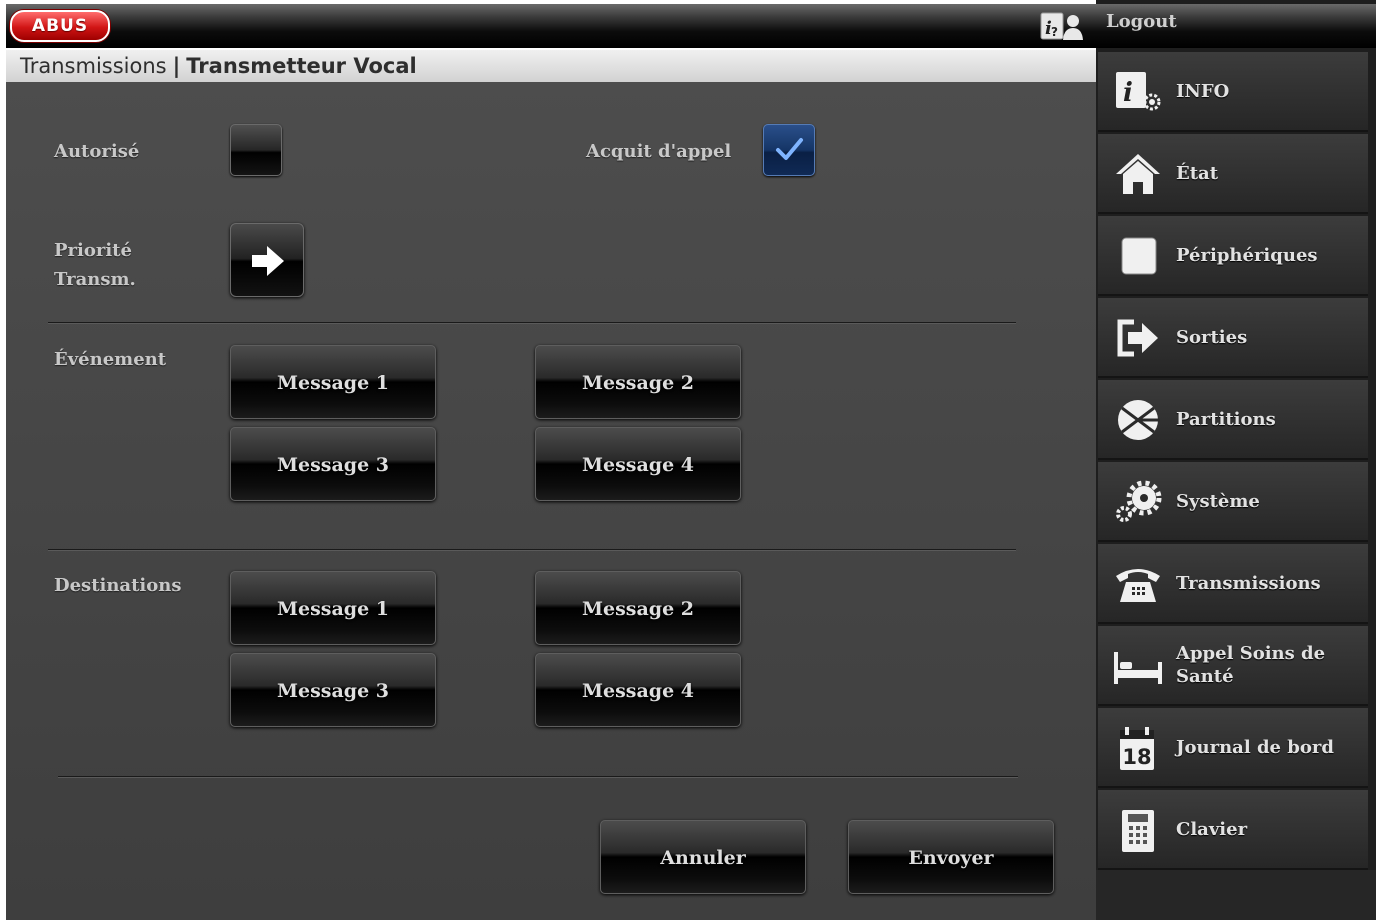 This screenshot has height=920, width=1376. Describe the element at coordinates (1212, 337) in the screenshot. I see `sidebar-item-label: Sorties` at that location.